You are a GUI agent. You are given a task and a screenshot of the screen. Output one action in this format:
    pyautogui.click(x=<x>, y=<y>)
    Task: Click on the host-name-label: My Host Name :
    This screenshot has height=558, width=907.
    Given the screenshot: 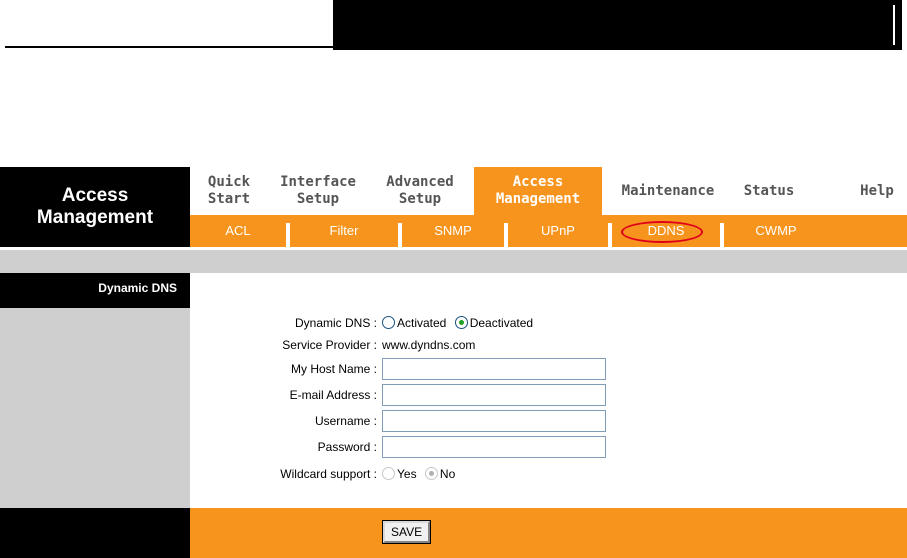 What is the action you would take?
    pyautogui.click(x=333, y=369)
    